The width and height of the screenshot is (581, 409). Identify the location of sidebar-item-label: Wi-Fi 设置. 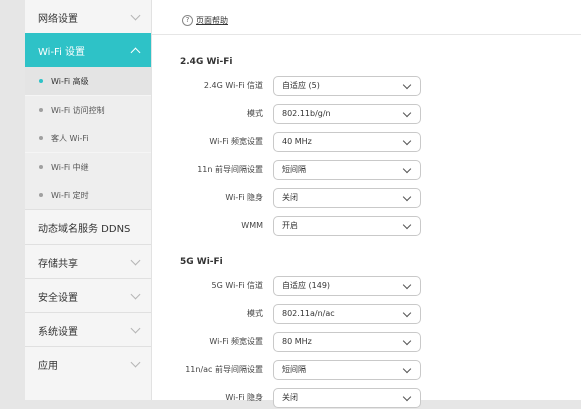
(62, 52).